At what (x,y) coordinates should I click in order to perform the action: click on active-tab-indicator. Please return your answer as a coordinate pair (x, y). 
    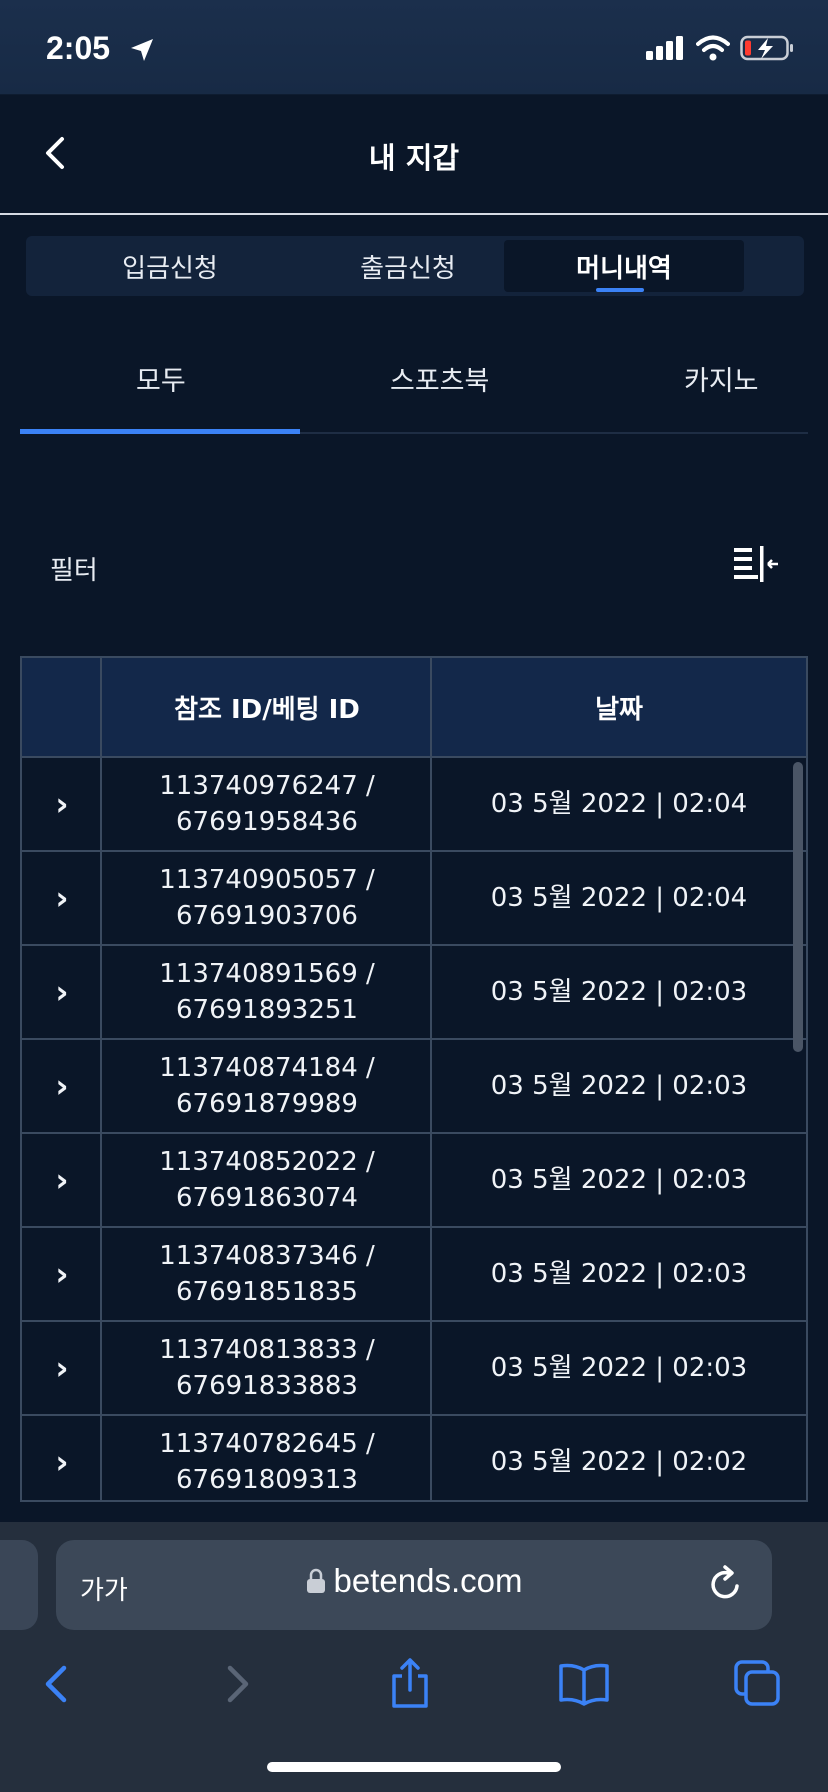
    Looking at the image, I should click on (160, 431).